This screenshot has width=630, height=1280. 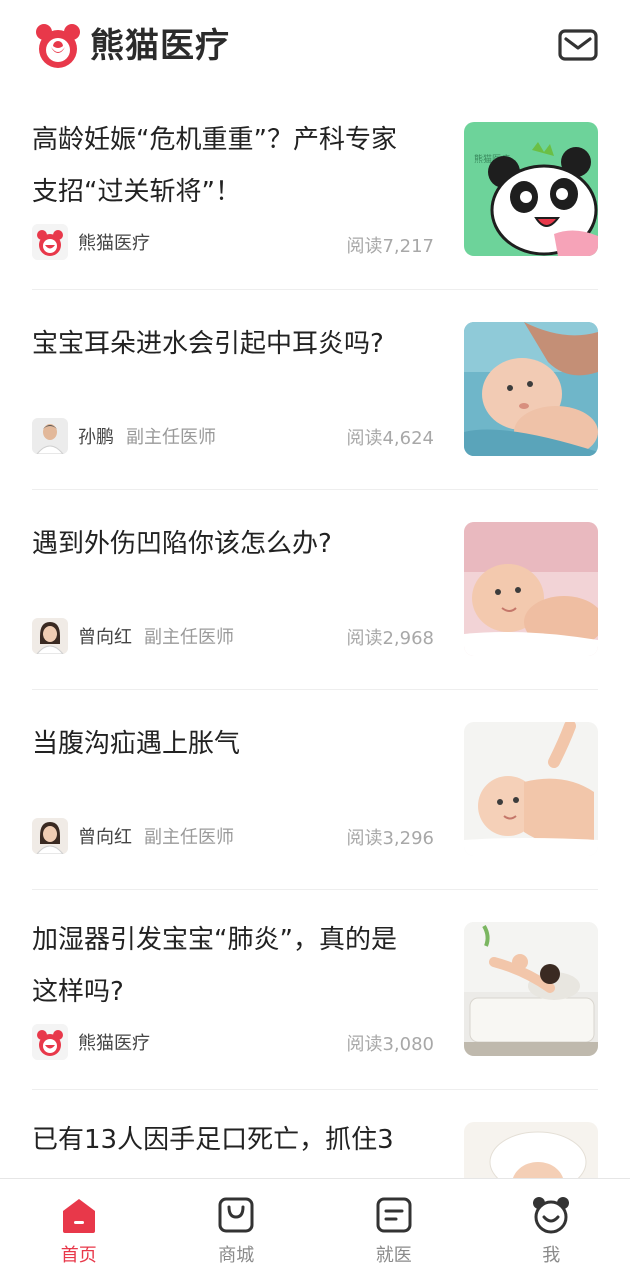 I want to click on tab-home: 首页, so click(x=79, y=1229).